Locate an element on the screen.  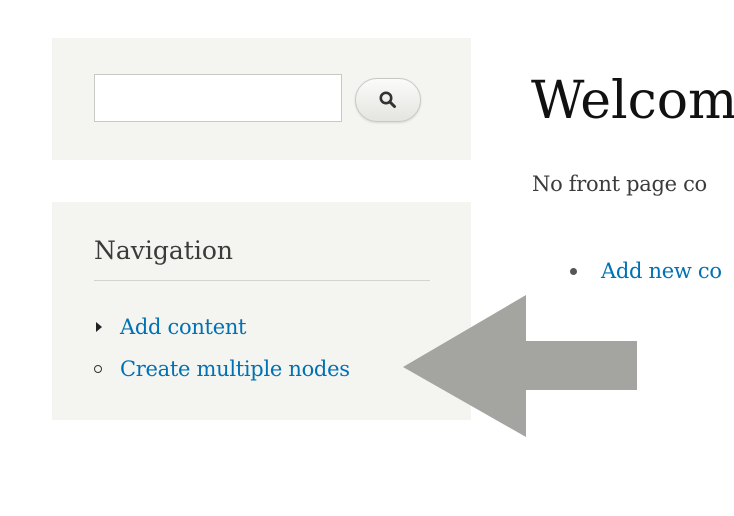
search-icon is located at coordinates (388, 100).